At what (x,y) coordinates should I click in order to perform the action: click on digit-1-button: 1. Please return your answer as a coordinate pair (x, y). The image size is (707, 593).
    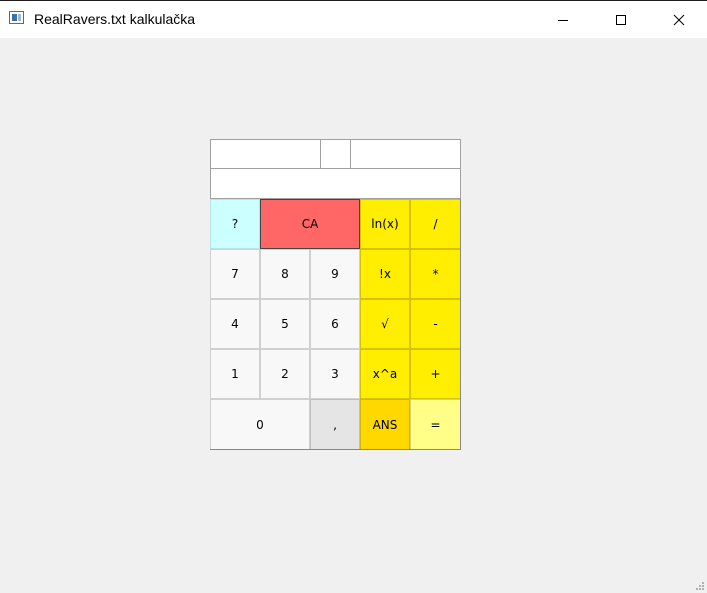
    Looking at the image, I should click on (235, 374).